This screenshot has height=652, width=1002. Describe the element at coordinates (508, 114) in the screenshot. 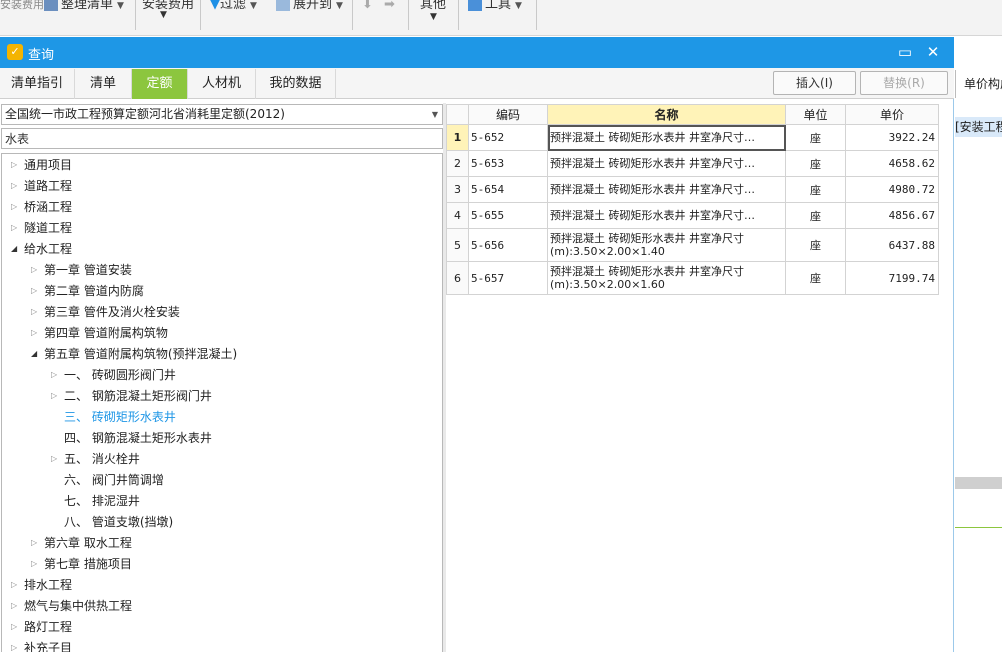

I see `column-header-code: 编码` at that location.